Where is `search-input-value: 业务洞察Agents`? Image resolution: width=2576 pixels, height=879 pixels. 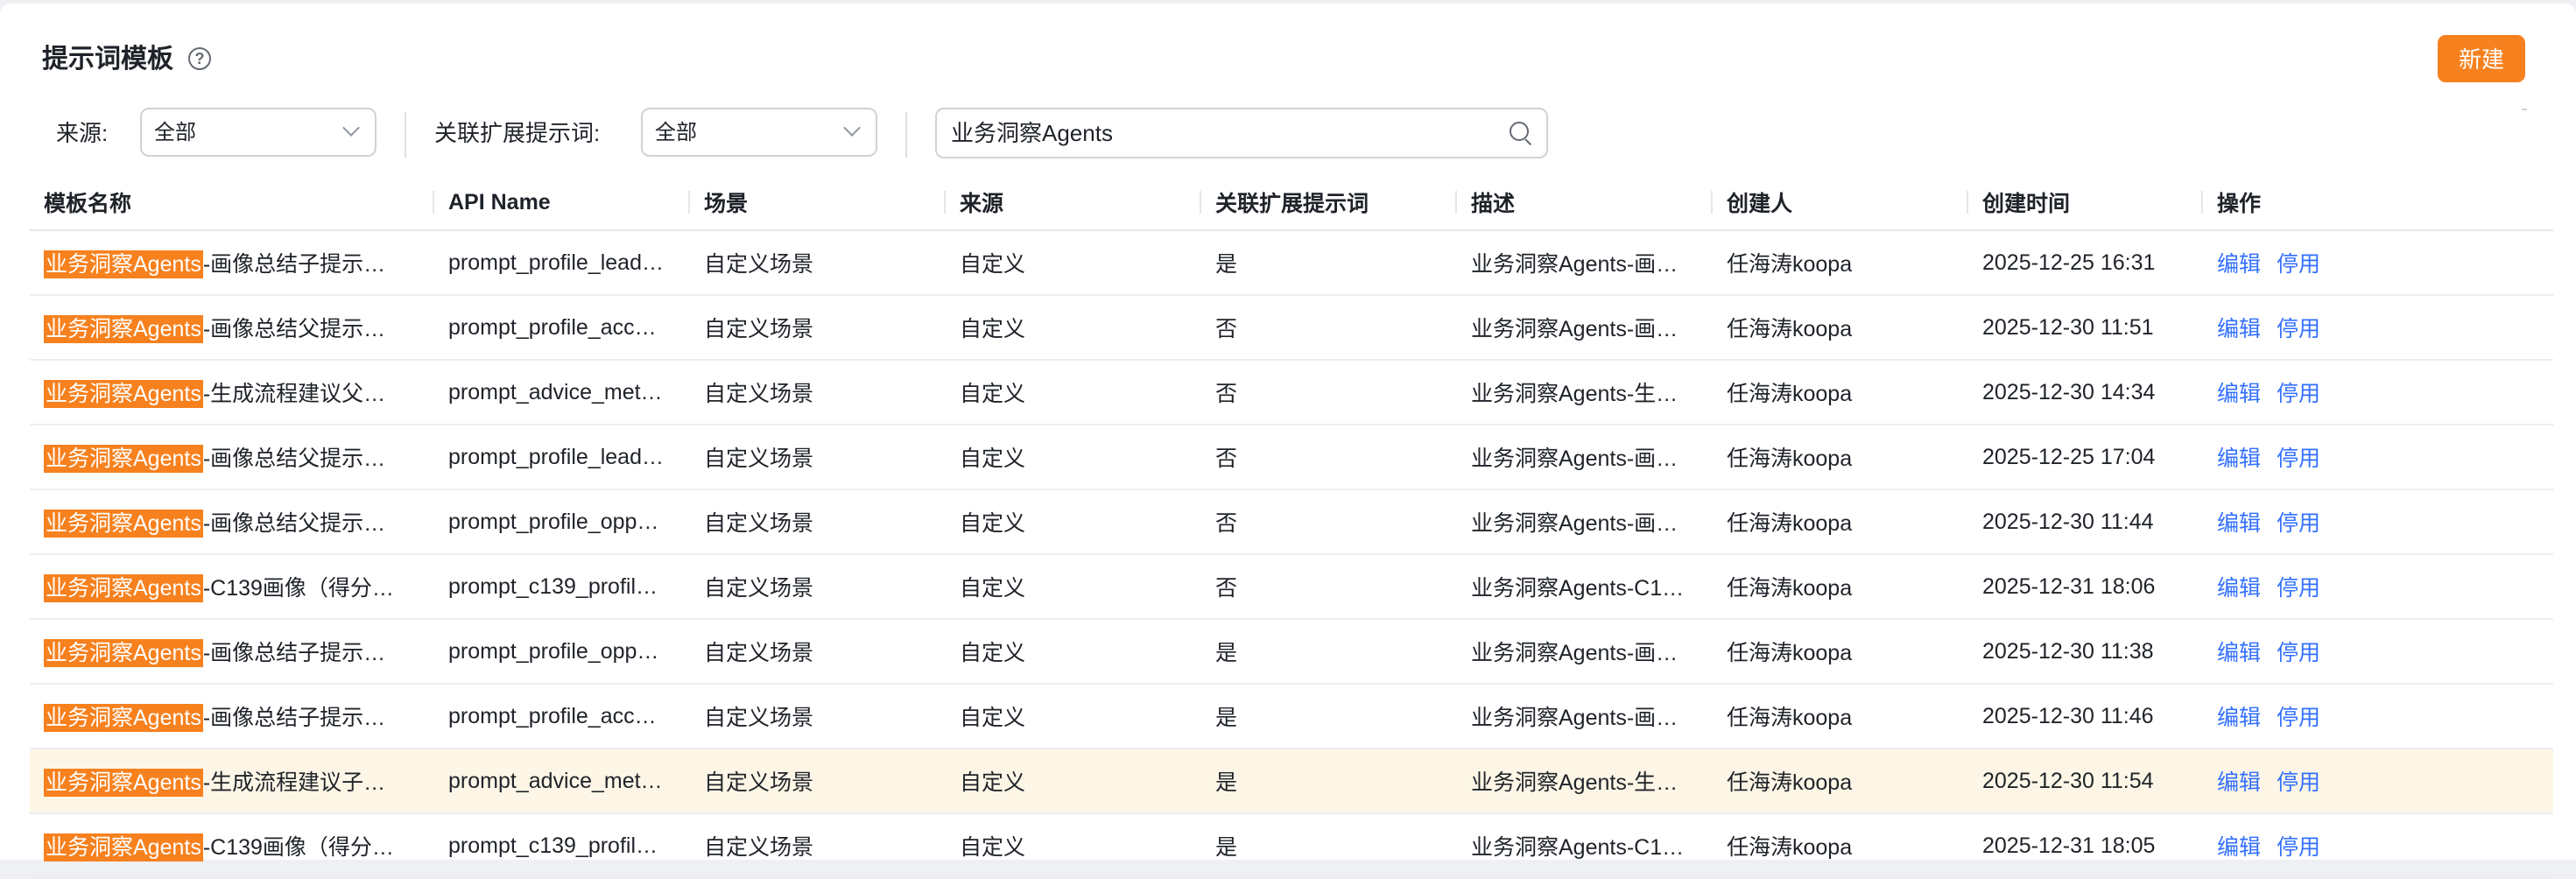 search-input-value: 业务洞察Agents is located at coordinates (1032, 133).